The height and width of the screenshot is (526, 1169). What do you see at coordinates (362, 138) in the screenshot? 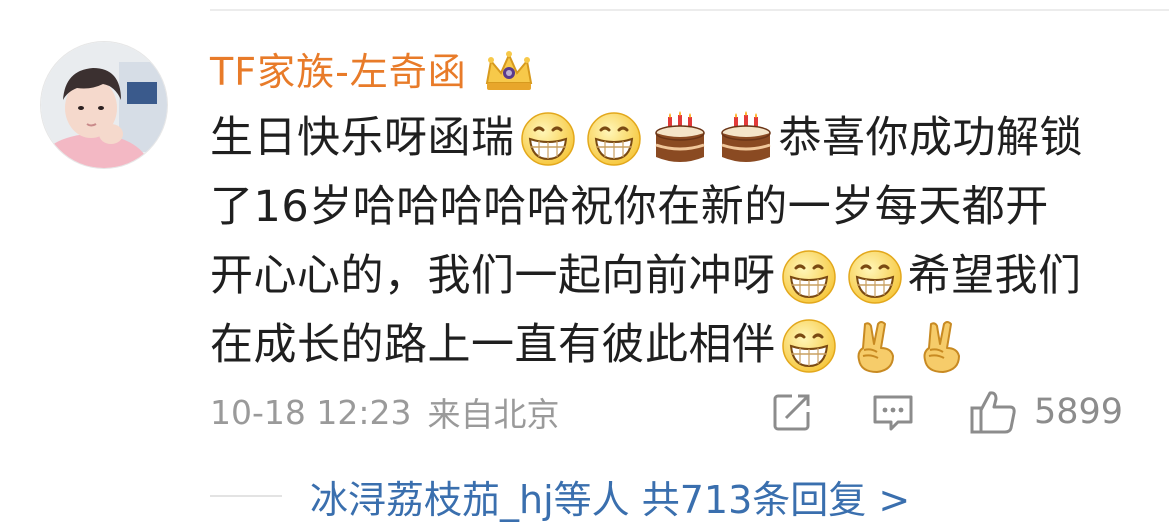
I see `comment-text-segment: 生日快乐呀函瑞` at bounding box center [362, 138].